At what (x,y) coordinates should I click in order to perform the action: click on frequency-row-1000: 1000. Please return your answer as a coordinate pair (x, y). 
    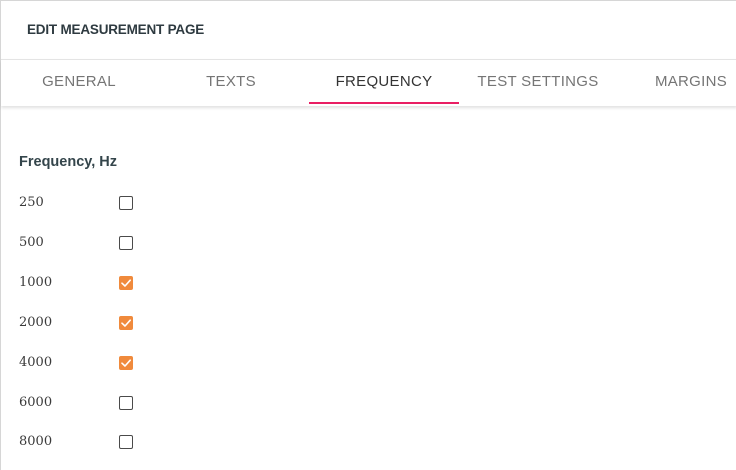
    Looking at the image, I should click on (89, 284).